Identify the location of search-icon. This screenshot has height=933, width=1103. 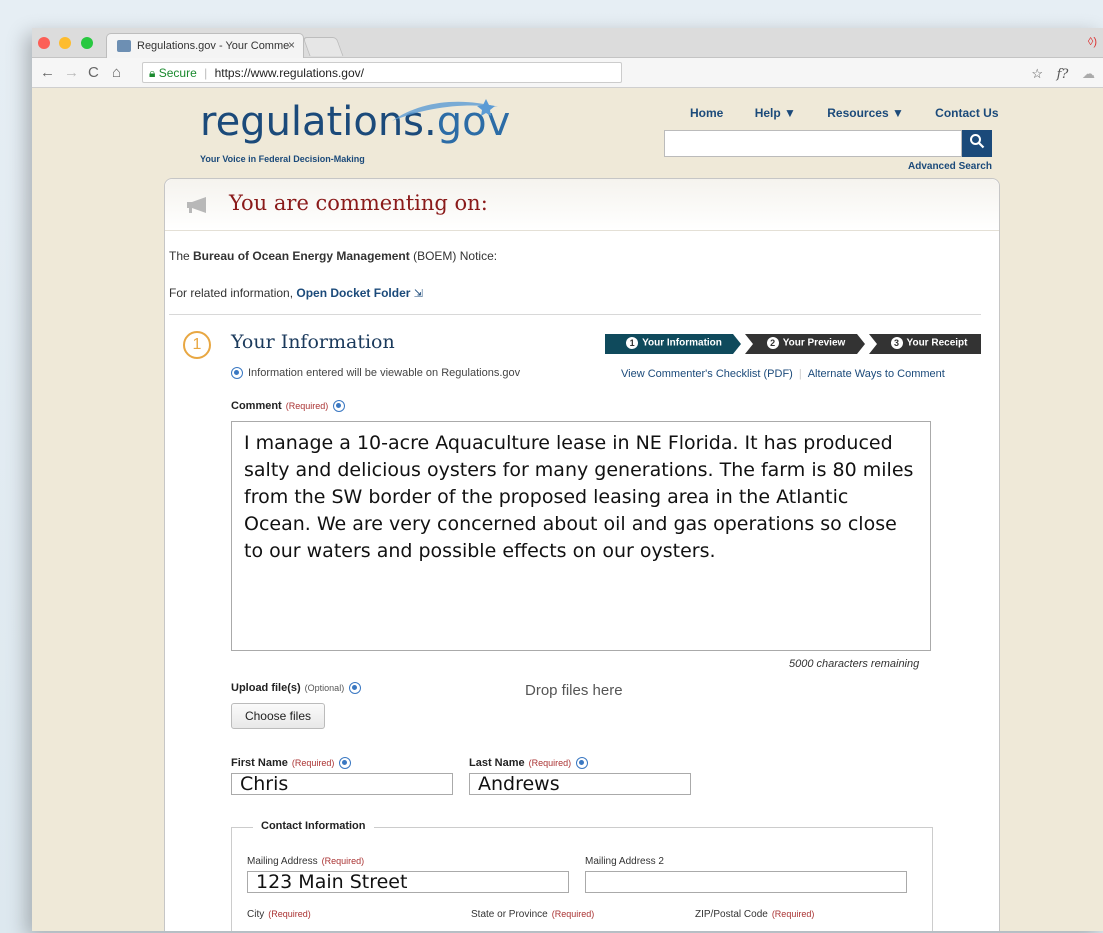
(977, 141).